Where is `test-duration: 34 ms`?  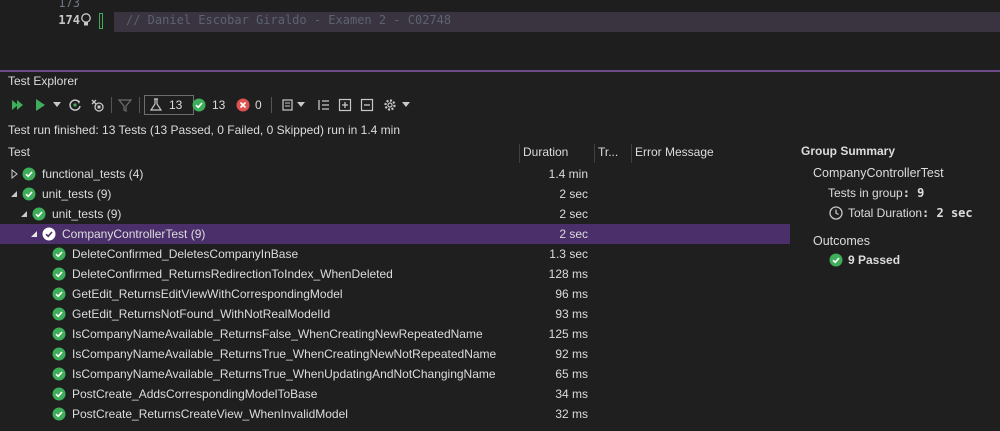 test-duration: 34 ms is located at coordinates (571, 394).